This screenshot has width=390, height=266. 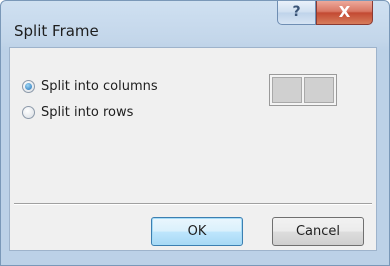 I want to click on radio-label-columns: Split into columns, so click(x=99, y=86).